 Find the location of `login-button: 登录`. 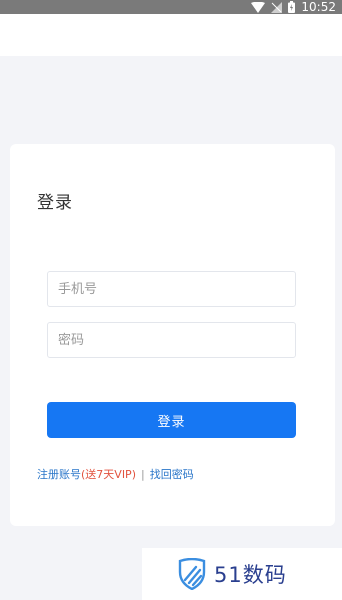

login-button: 登录 is located at coordinates (171, 420).